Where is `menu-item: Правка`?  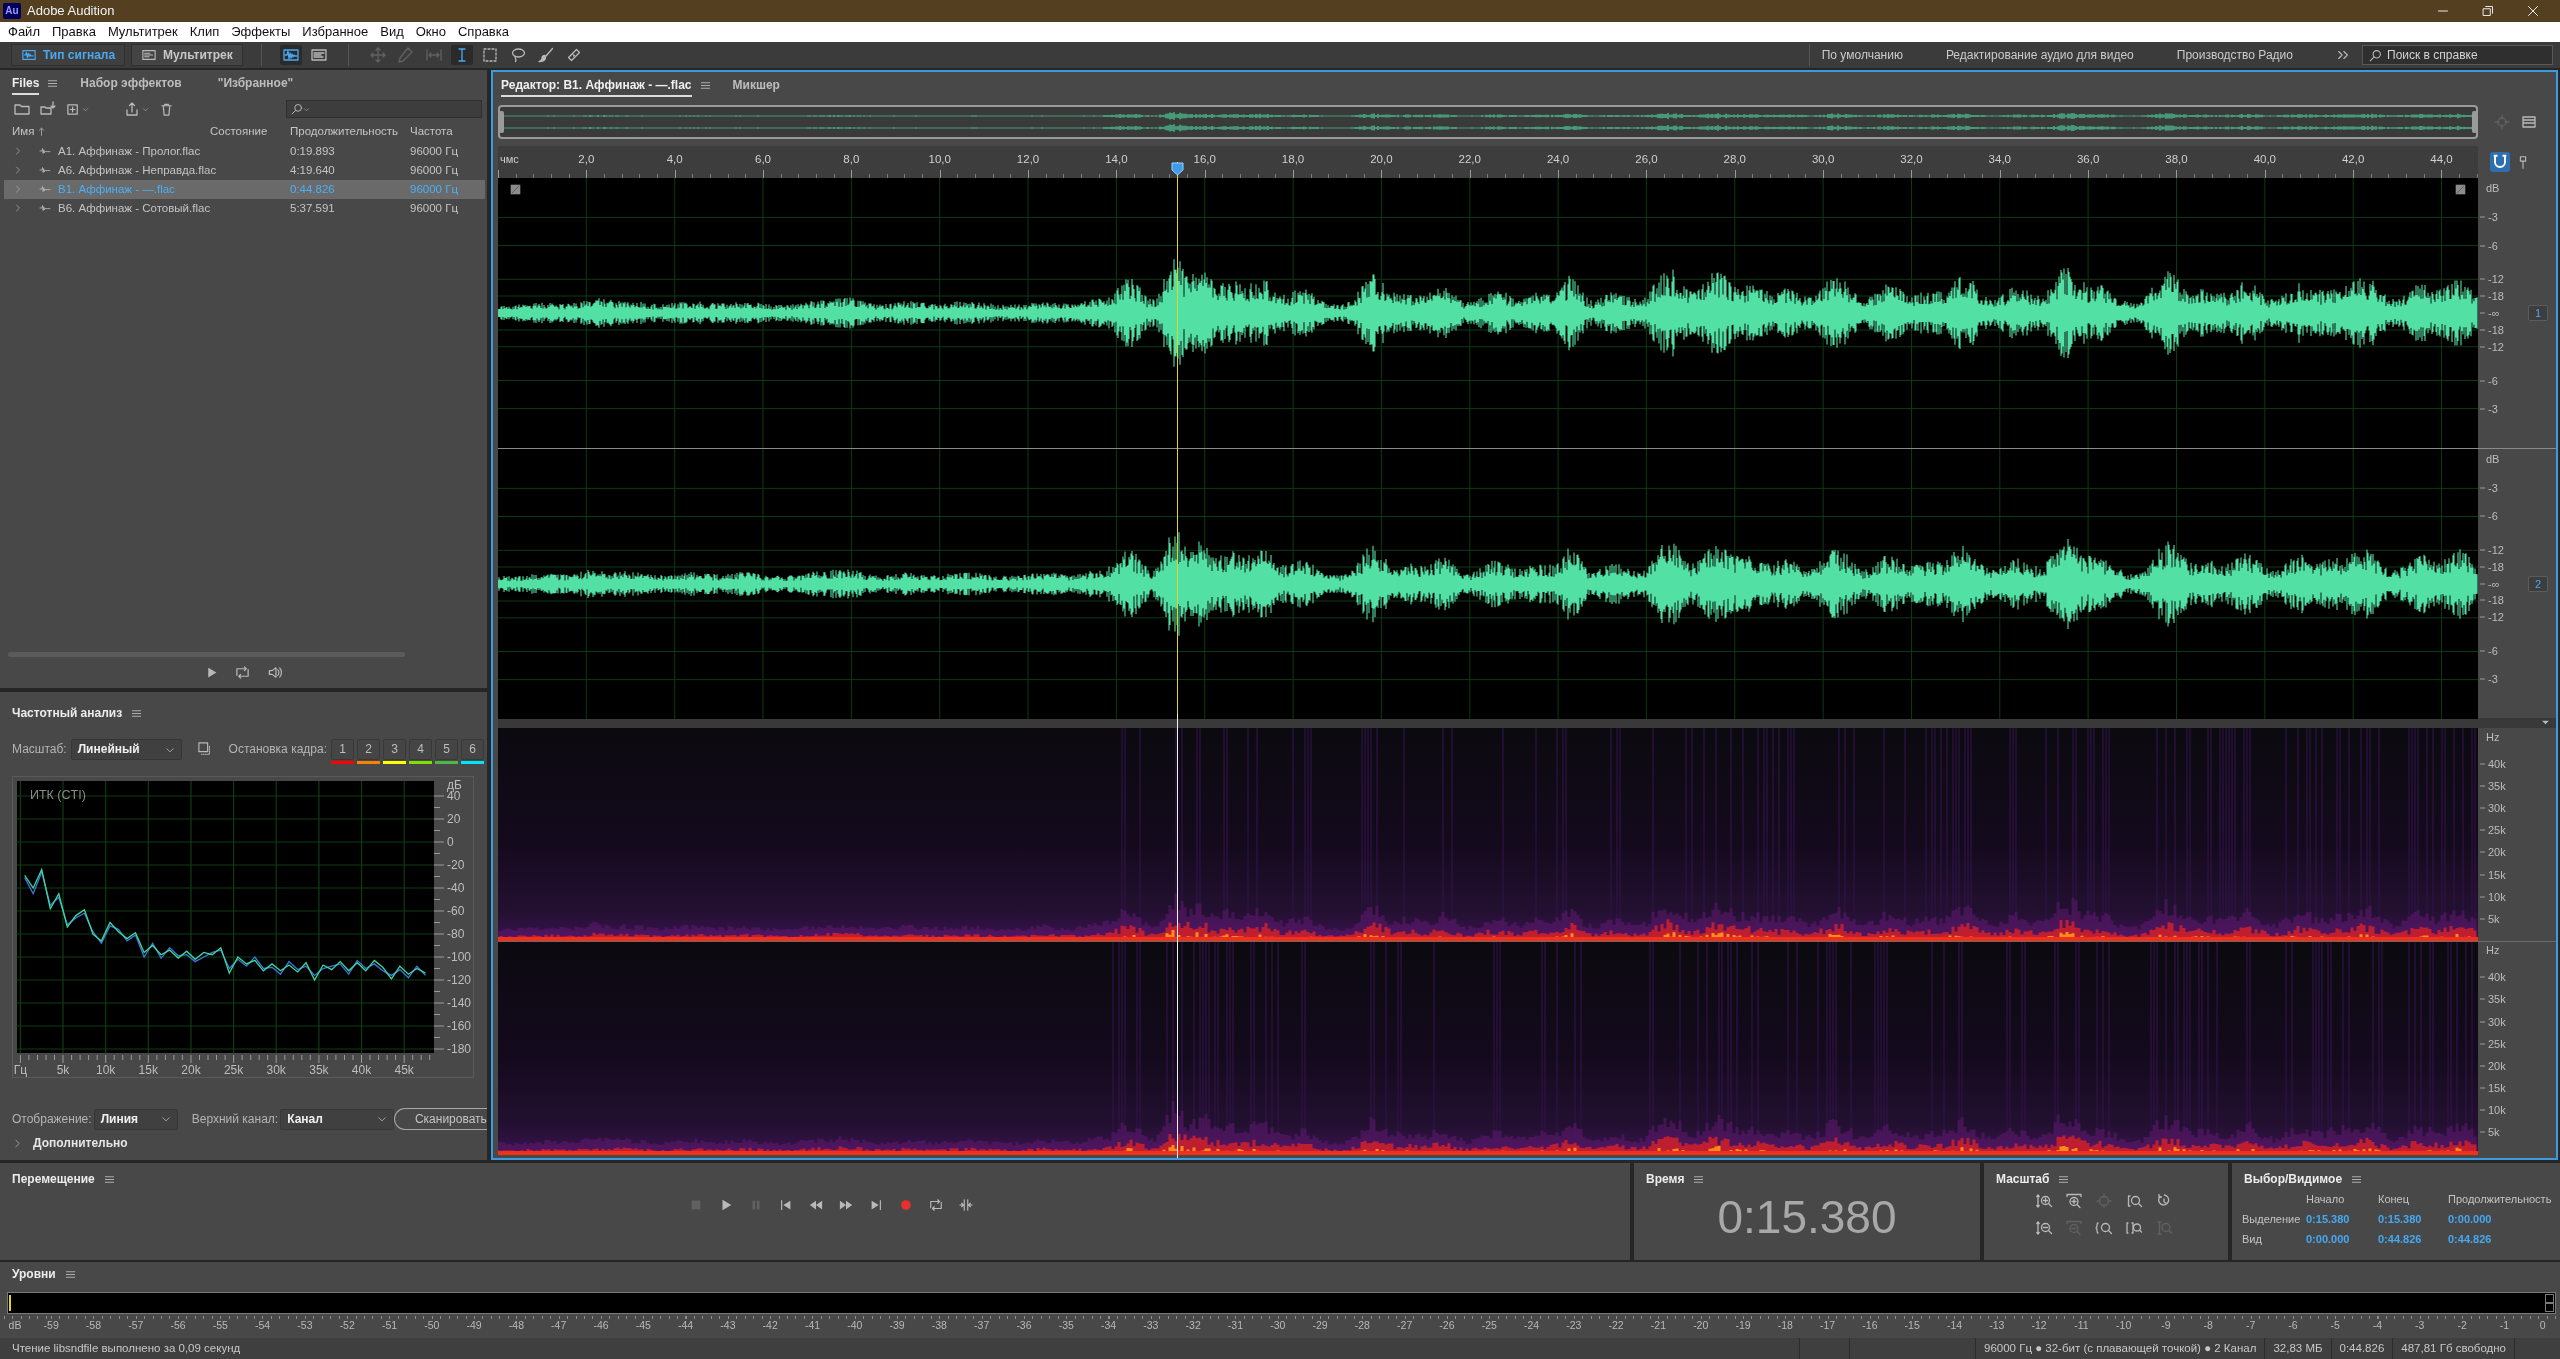
menu-item: Правка is located at coordinates (73, 32).